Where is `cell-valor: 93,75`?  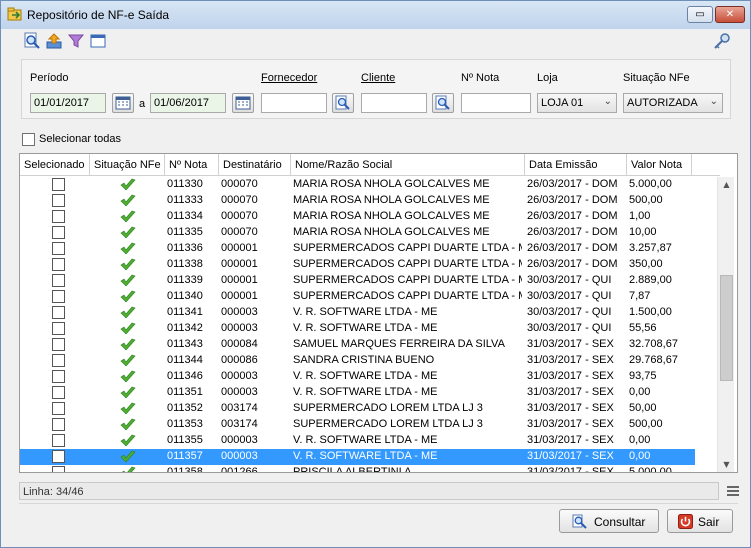
cell-valor: 93,75 is located at coordinates (643, 376).